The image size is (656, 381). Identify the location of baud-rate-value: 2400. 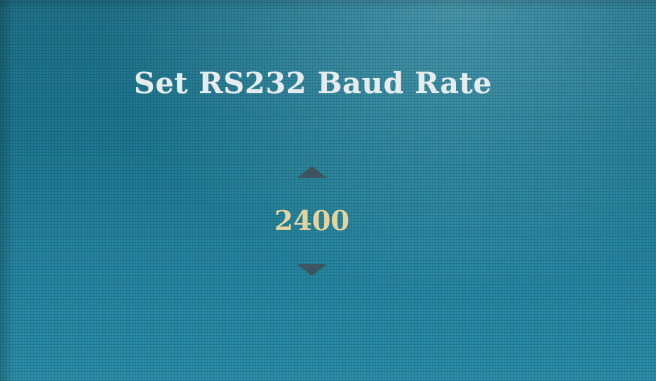
(312, 221).